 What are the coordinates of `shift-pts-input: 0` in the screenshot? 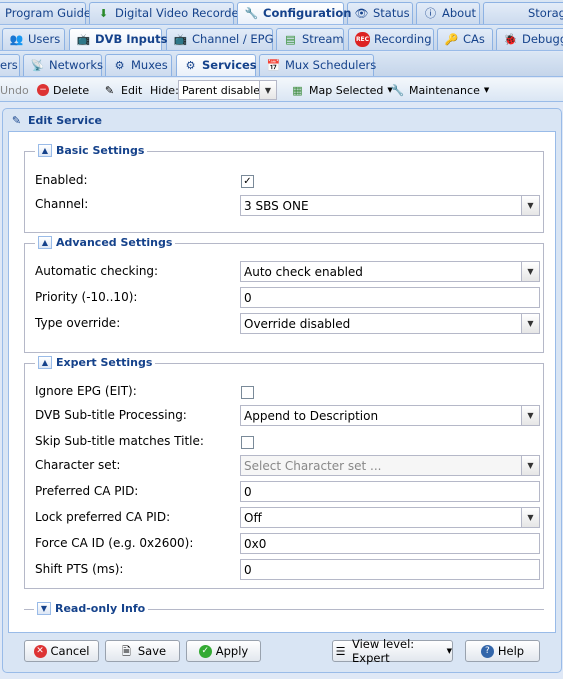 It's located at (390, 569).